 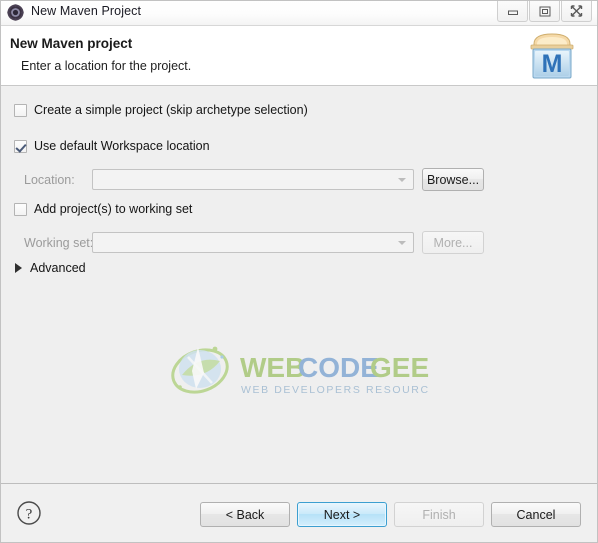 I want to click on working-set-checkbox-row: Add project(s) to working set, so click(x=103, y=209).